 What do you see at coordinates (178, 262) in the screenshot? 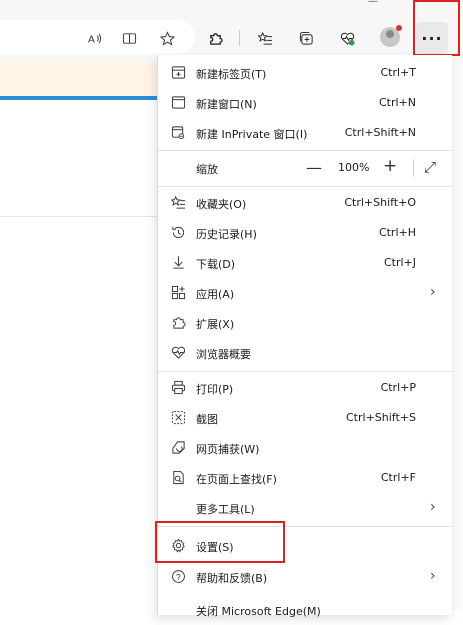
I see `download-icon` at bounding box center [178, 262].